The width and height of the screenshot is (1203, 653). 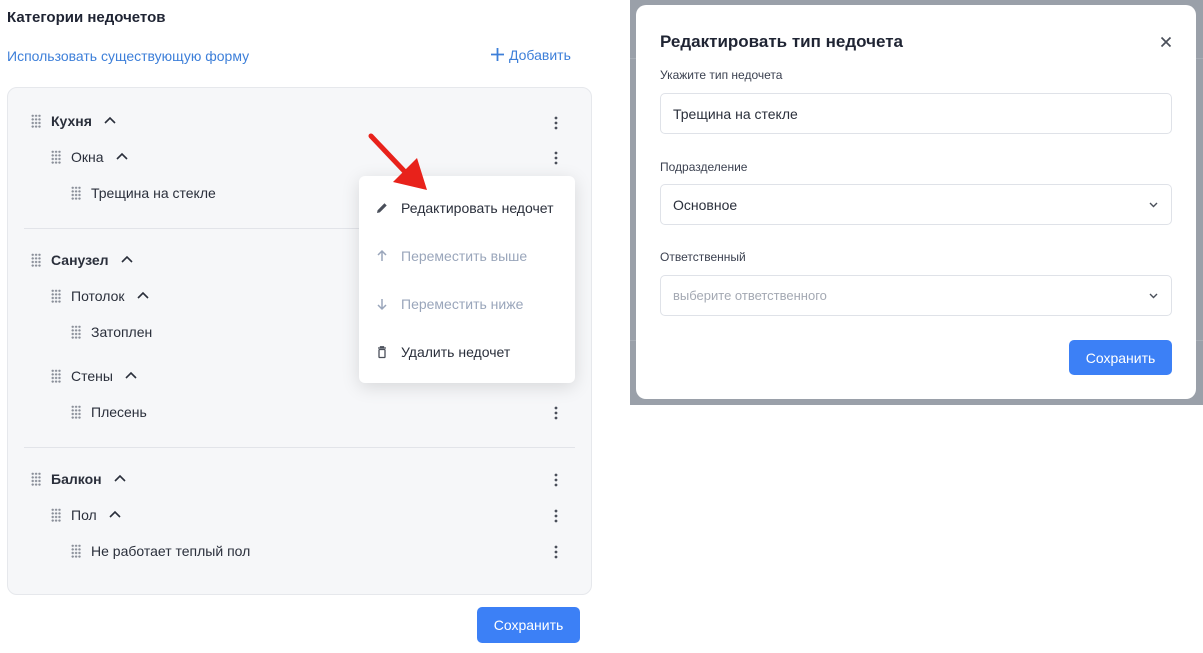 I want to click on responsible-label: Ответственный, so click(x=703, y=257).